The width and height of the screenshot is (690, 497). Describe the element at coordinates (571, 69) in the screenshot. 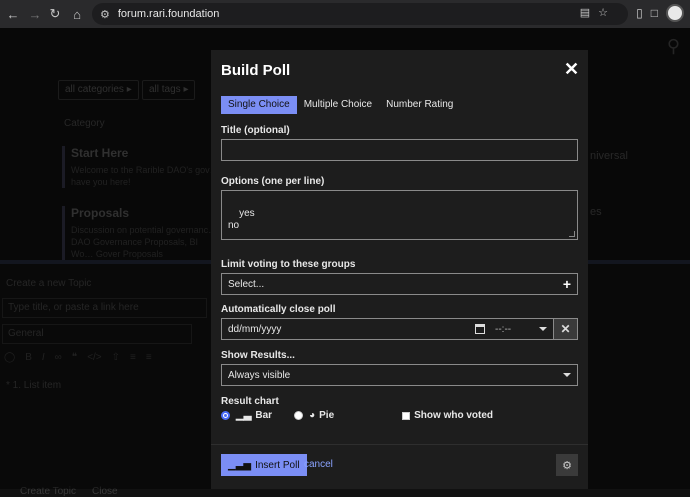

I see `close-icon: ✕` at that location.